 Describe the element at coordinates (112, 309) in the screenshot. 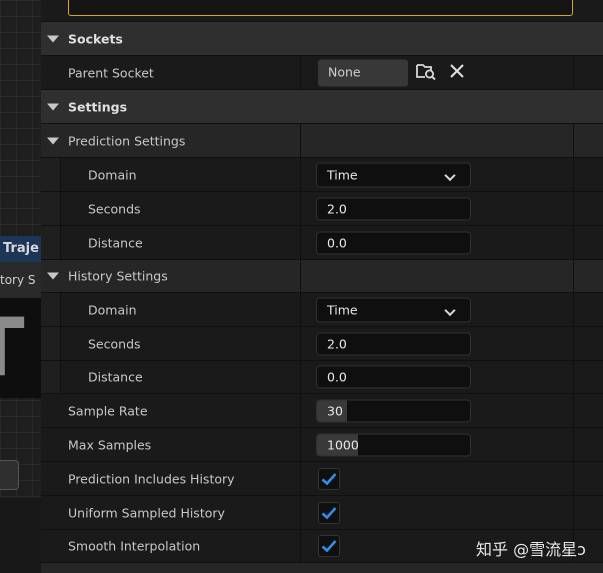

I see `history-domain-label: Domain` at that location.